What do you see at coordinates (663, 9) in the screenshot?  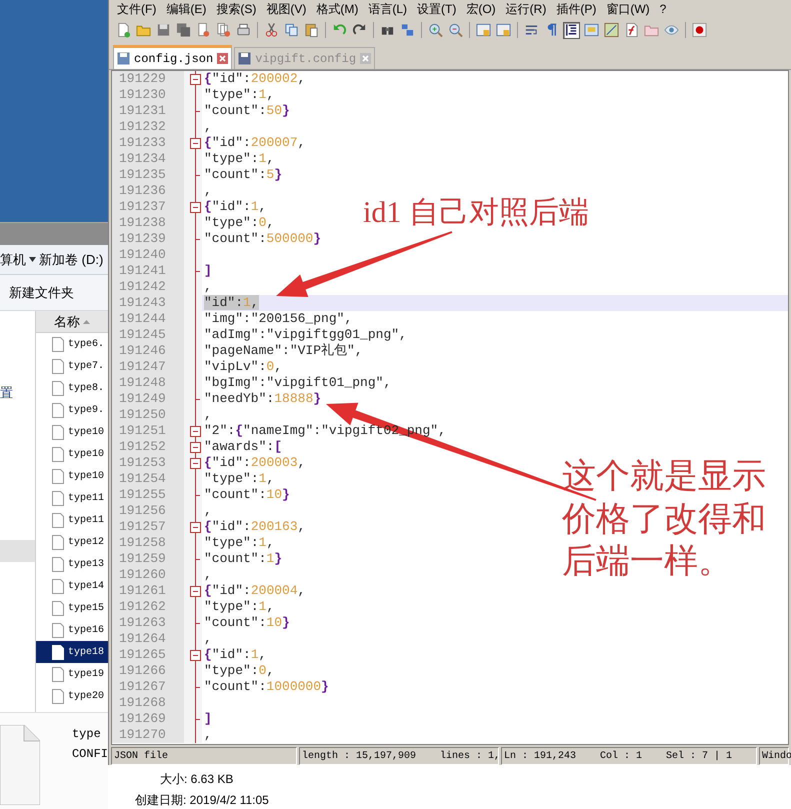 I see `menu-item: ?` at bounding box center [663, 9].